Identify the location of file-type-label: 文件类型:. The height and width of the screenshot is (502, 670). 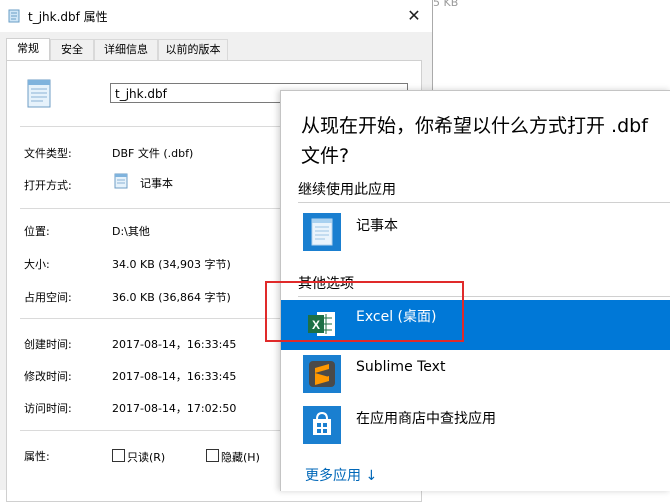
(48, 153).